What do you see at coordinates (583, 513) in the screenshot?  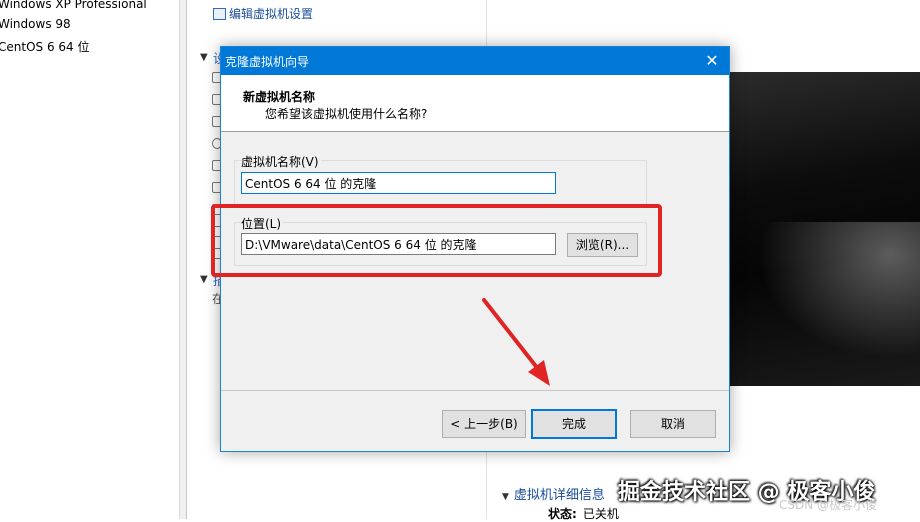 I see `vm-status-row: 状态: 已关机` at bounding box center [583, 513].